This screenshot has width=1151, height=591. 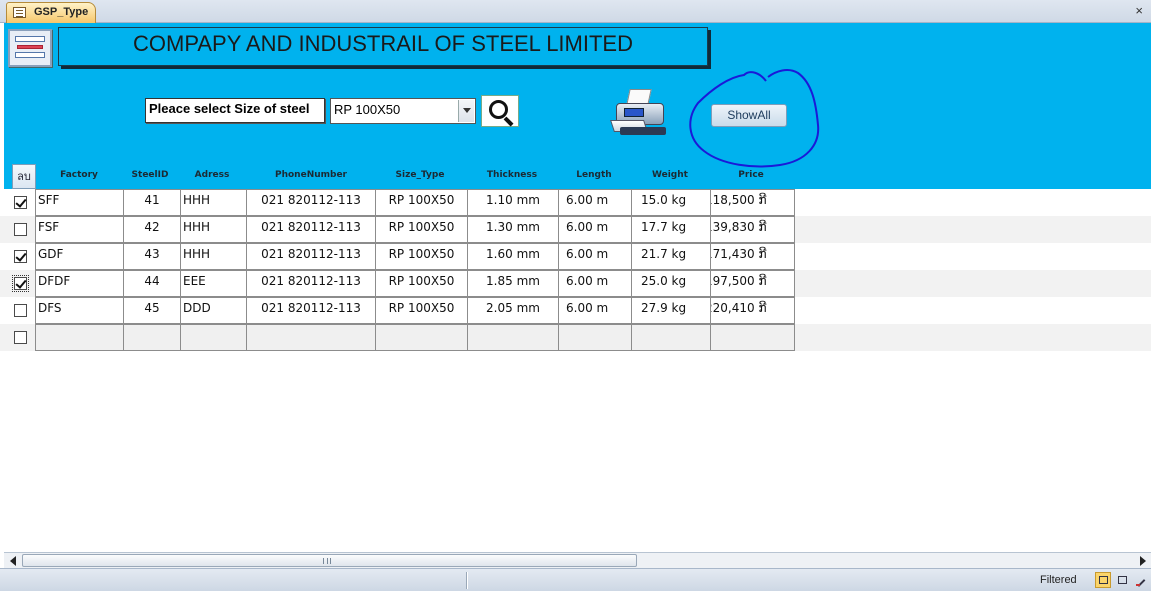 I want to click on horizontal-scrollbar, so click(x=577, y=560).